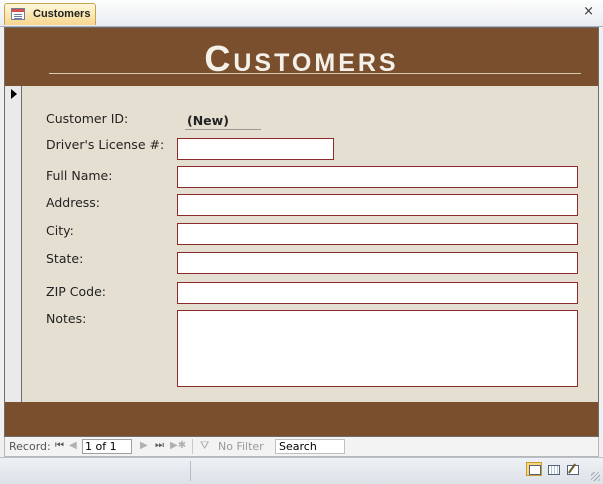  I want to click on city-label: City:, so click(60, 230).